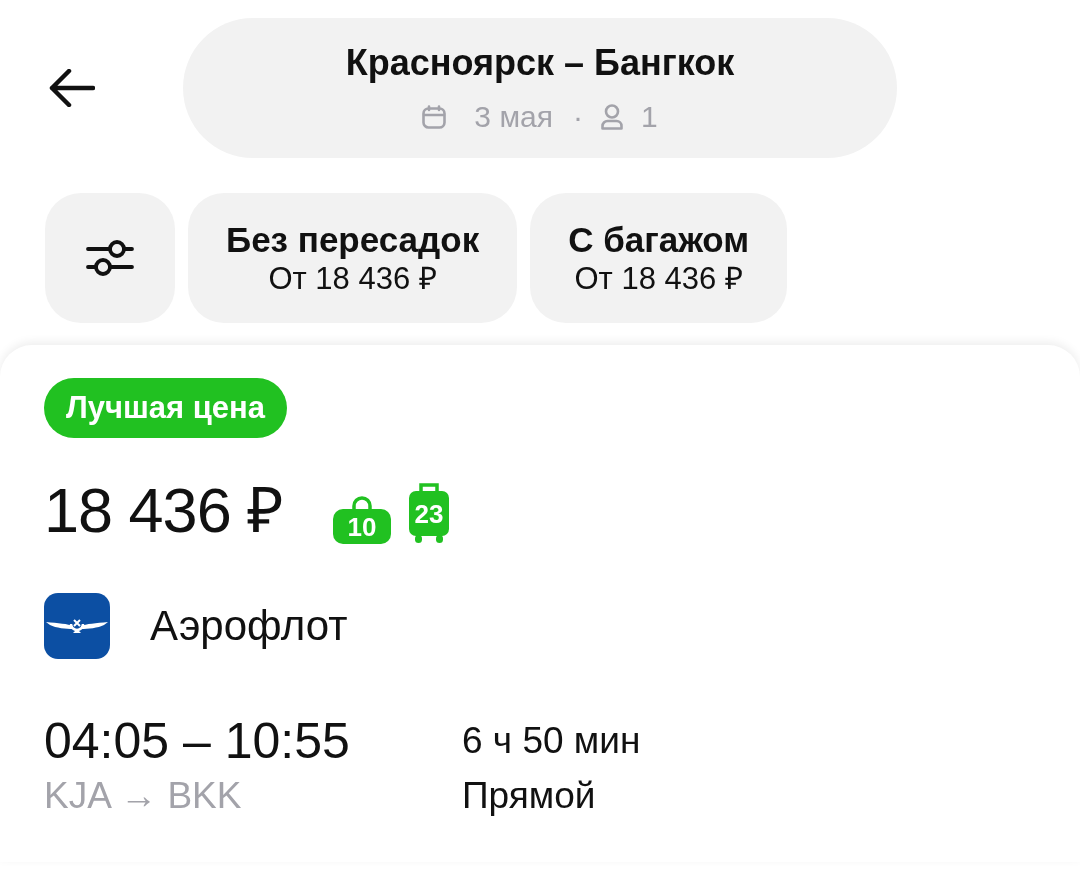 This screenshot has height=872, width=1080. I want to click on best-price-badge: Лучшая цена, so click(166, 408).